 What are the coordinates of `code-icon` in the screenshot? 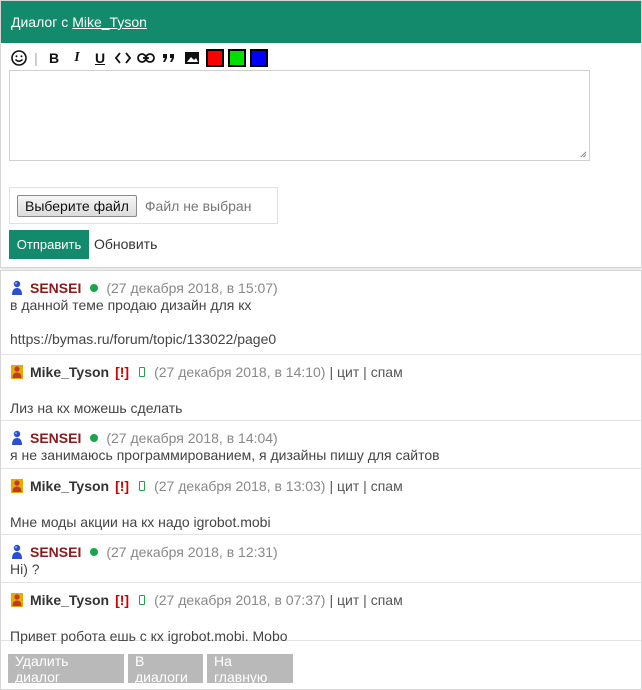 It's located at (123, 58).